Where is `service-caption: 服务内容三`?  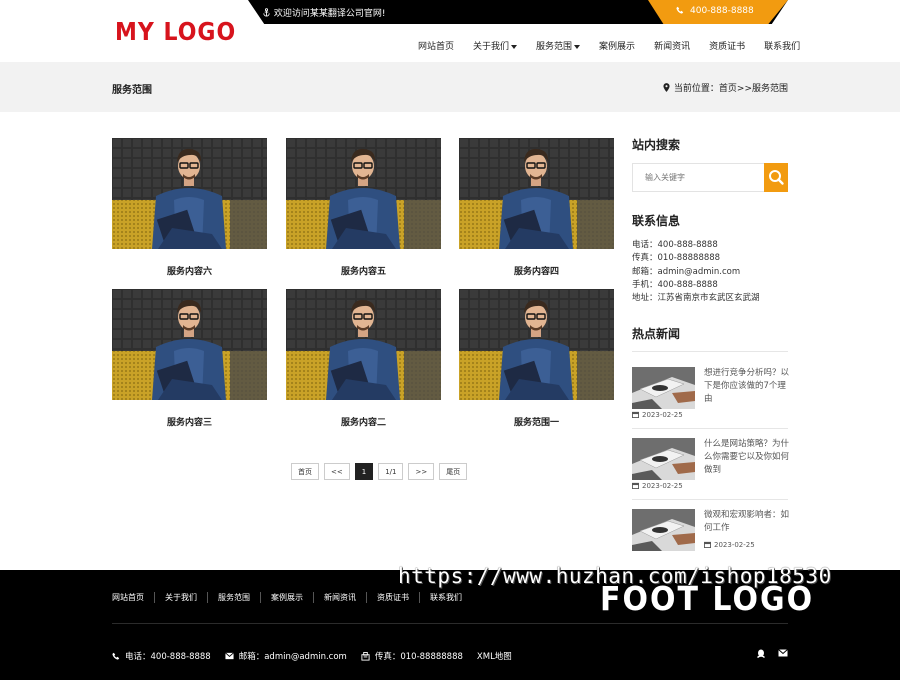
service-caption: 服务内容三 is located at coordinates (189, 421).